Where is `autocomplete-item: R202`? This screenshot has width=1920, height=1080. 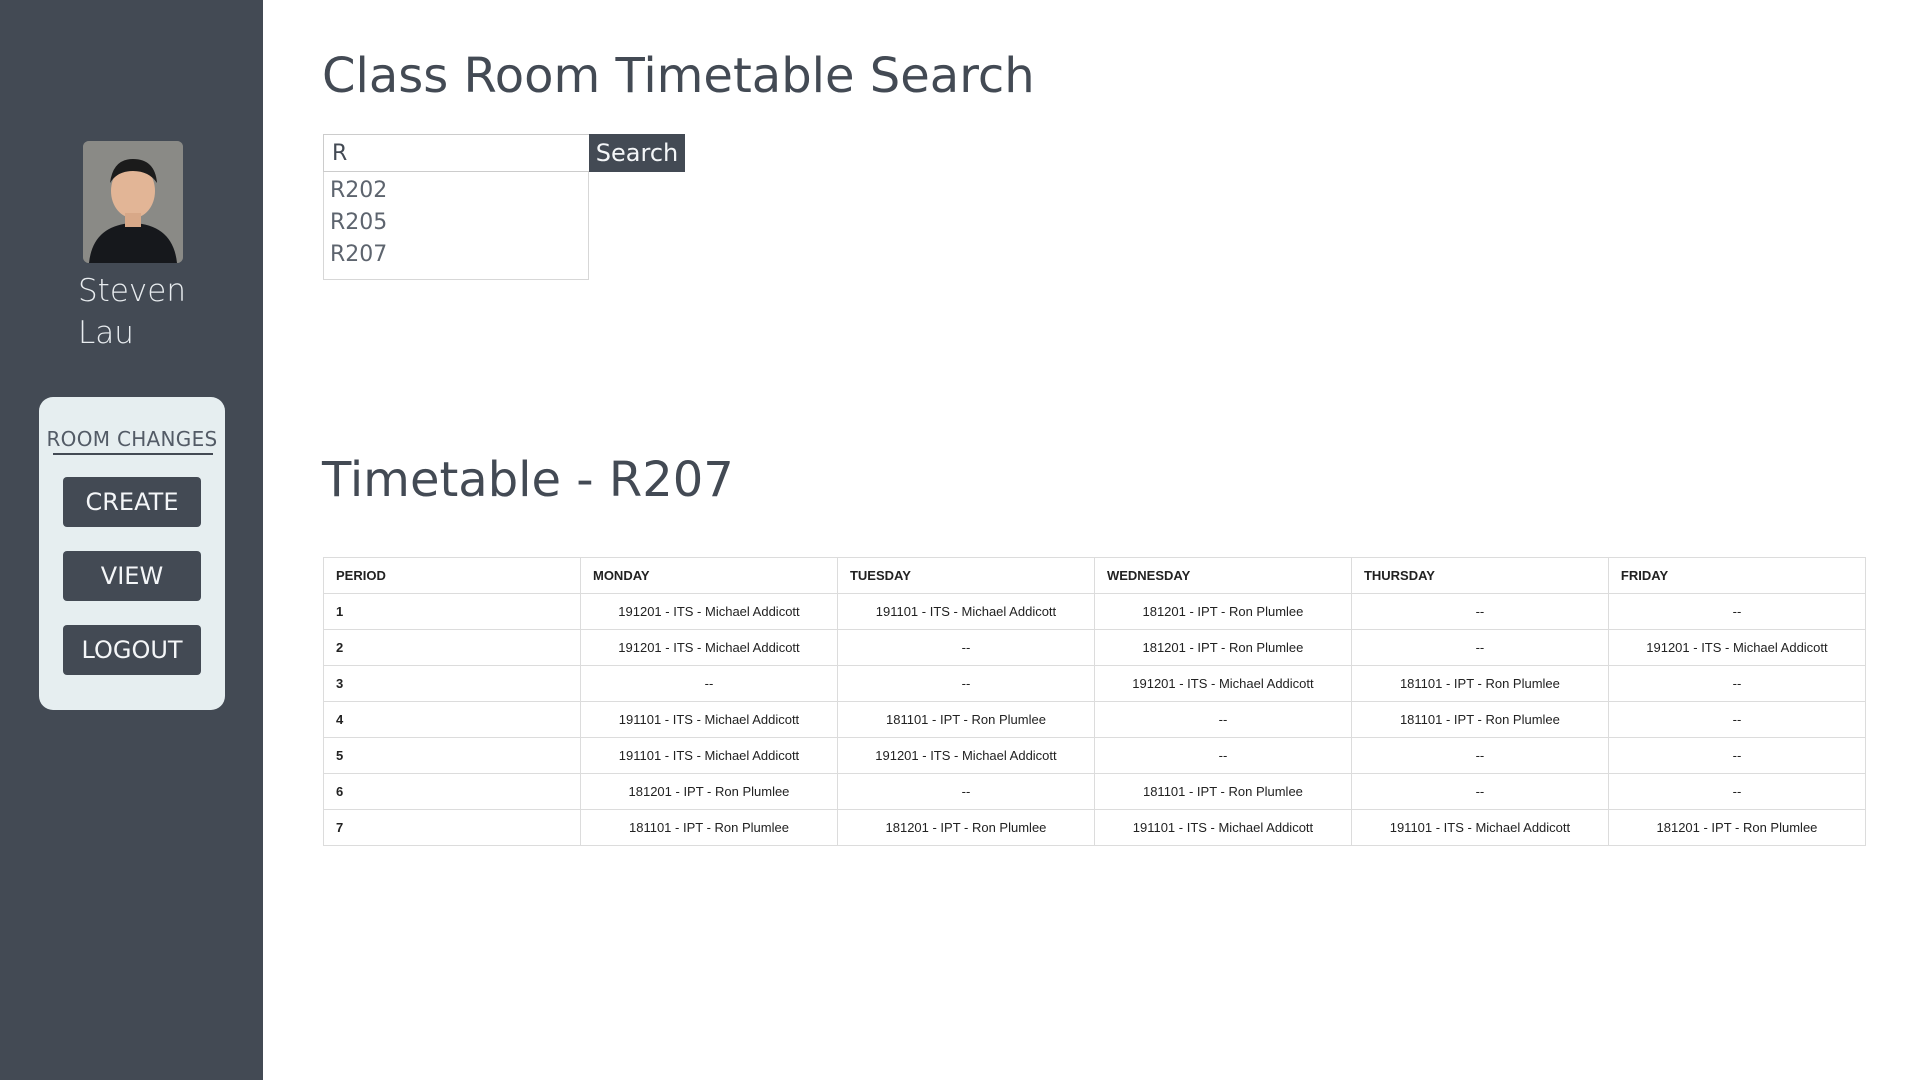
autocomplete-item: R202 is located at coordinates (456, 191).